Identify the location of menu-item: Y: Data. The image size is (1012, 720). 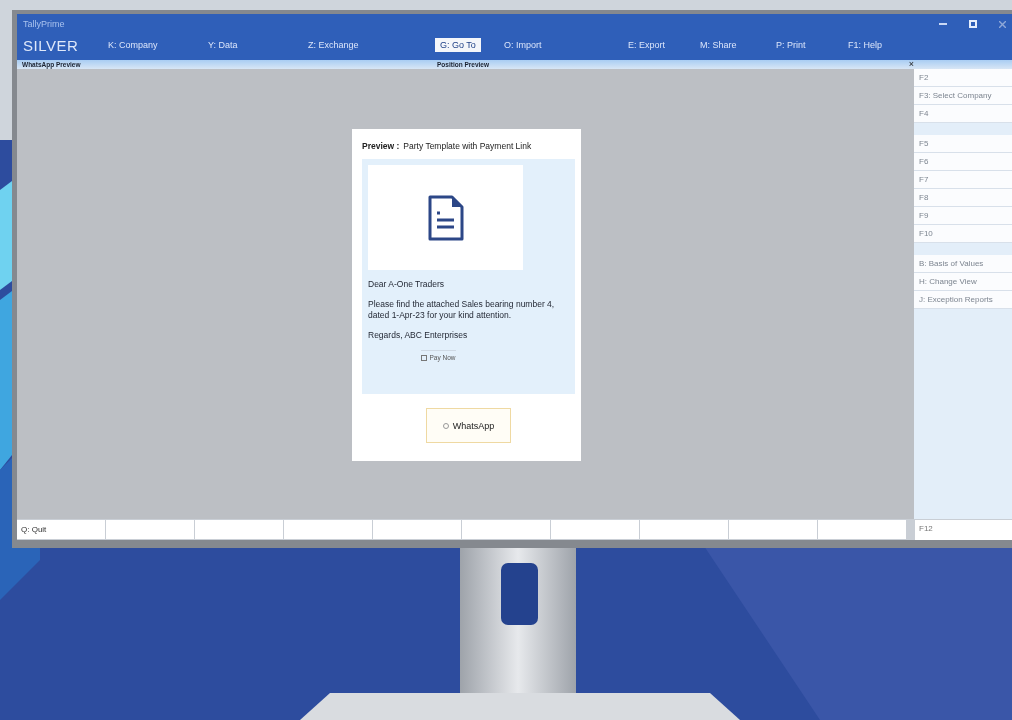
(223, 45).